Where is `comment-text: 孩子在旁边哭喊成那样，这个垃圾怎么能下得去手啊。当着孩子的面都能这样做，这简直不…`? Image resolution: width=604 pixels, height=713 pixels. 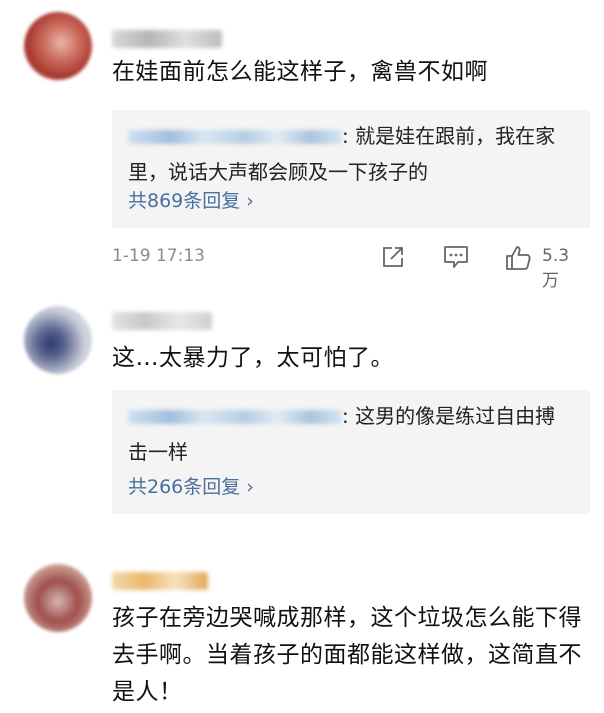 comment-text: 孩子在旁边哭喊成那样，这个垃圾怎么能下得去手啊。当着孩子的面都能这样做，这简直不… is located at coordinates (347, 655).